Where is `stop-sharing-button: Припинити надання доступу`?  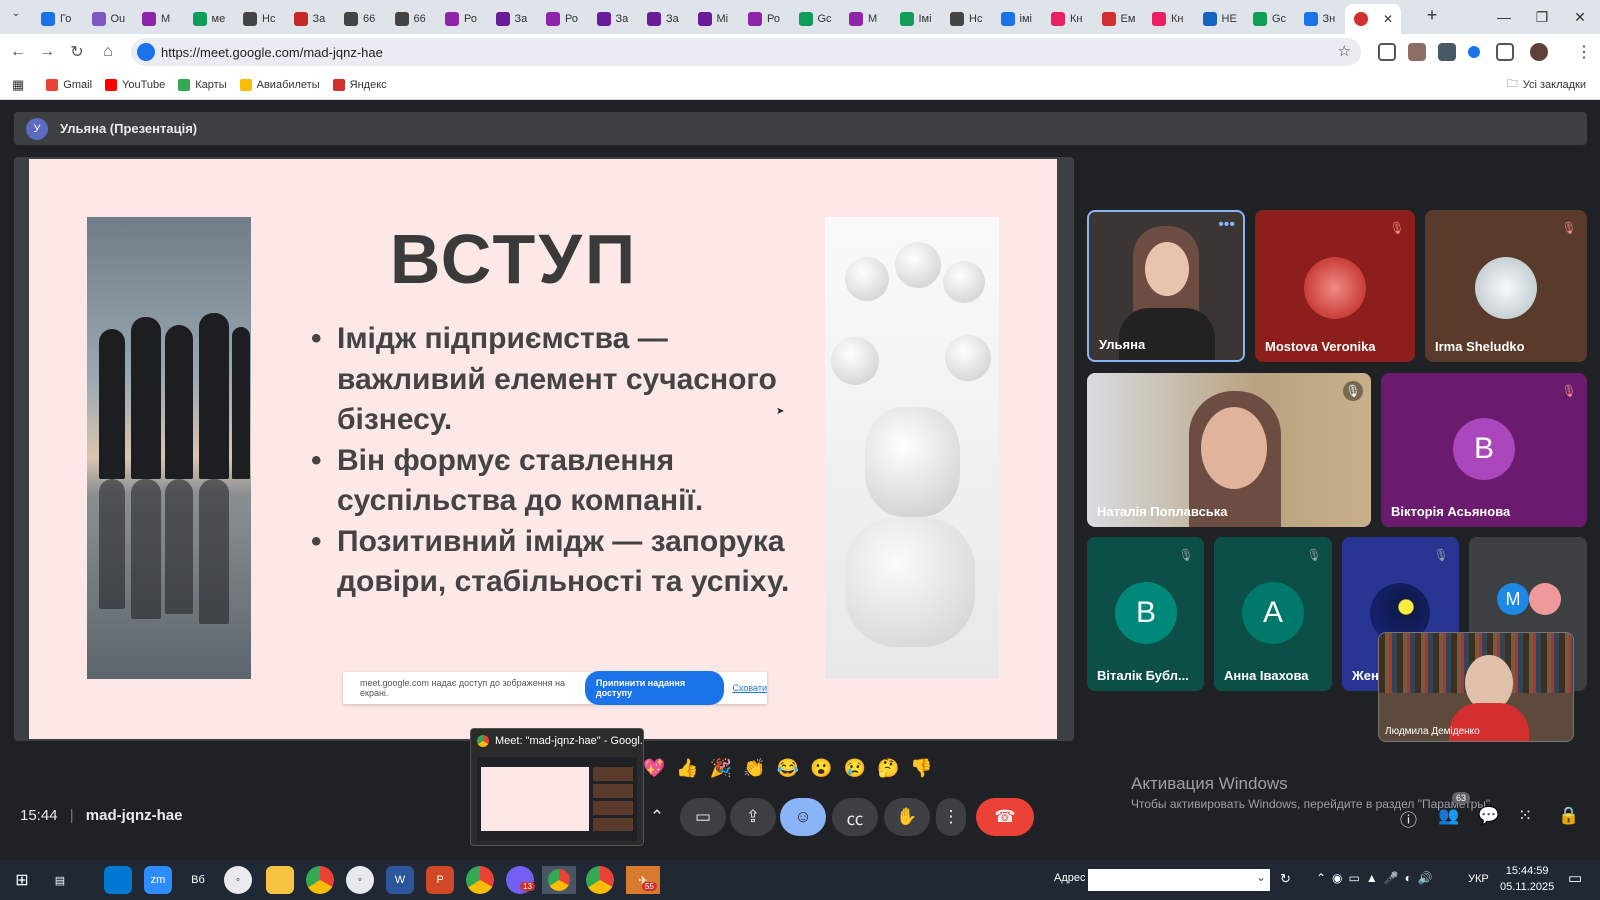 stop-sharing-button: Припинити надання доступу is located at coordinates (654, 688).